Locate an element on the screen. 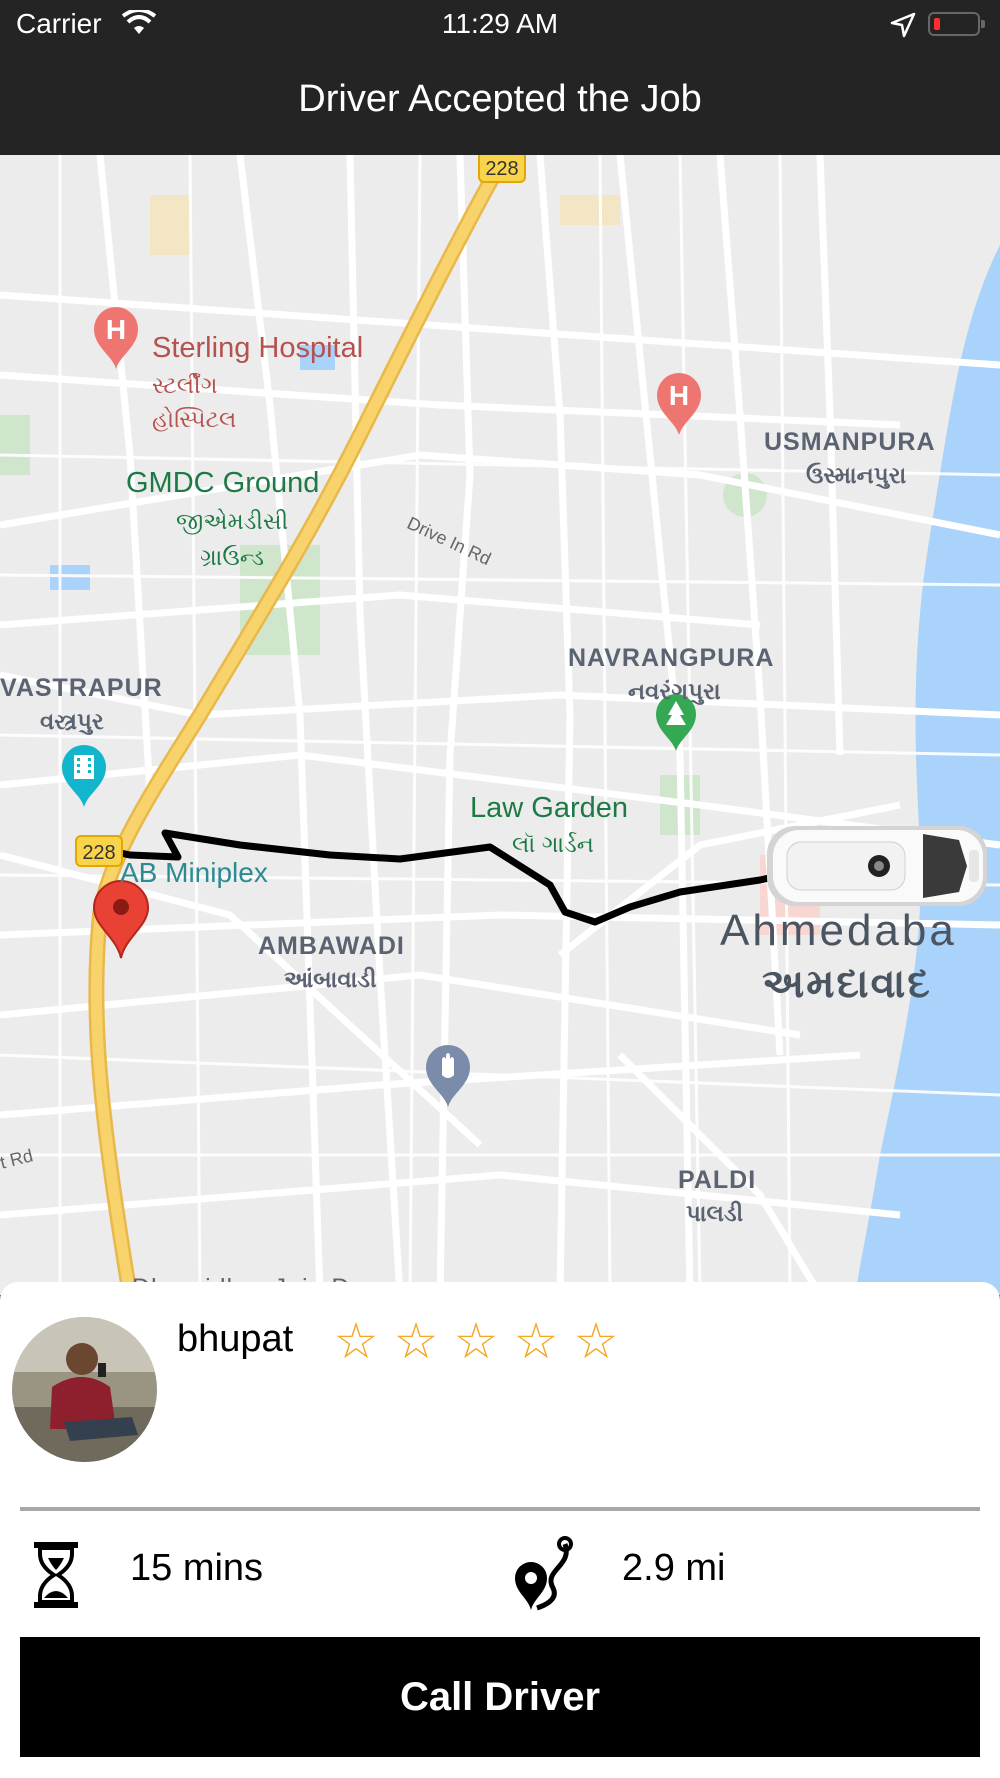 This screenshot has width=1000, height=1778. clock: 11:29 AM is located at coordinates (500, 23).